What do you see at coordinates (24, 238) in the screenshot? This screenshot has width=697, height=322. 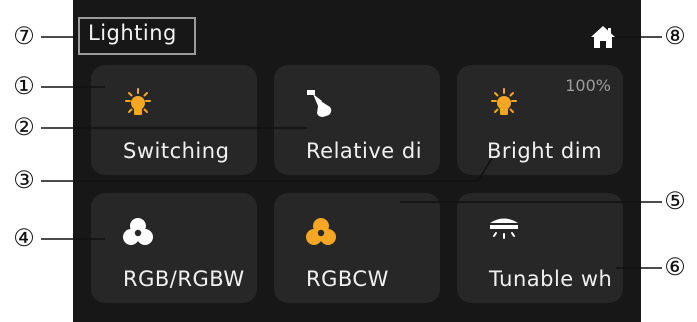 I see `callout-4: ④` at bounding box center [24, 238].